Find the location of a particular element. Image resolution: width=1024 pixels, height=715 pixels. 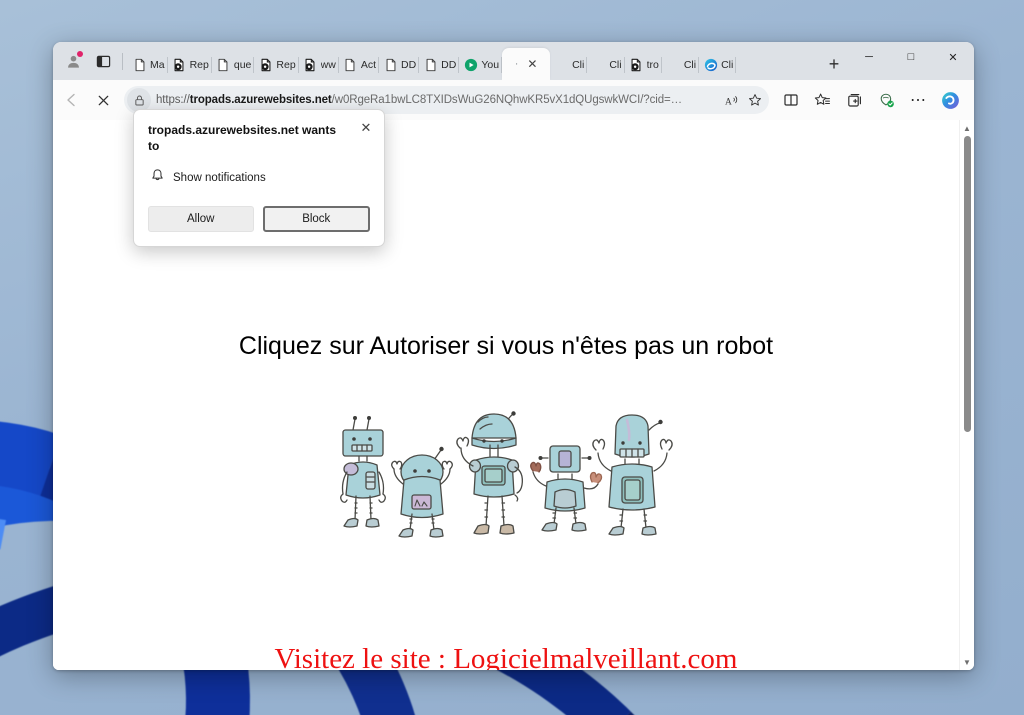

stop-loading-icon is located at coordinates (103, 100).